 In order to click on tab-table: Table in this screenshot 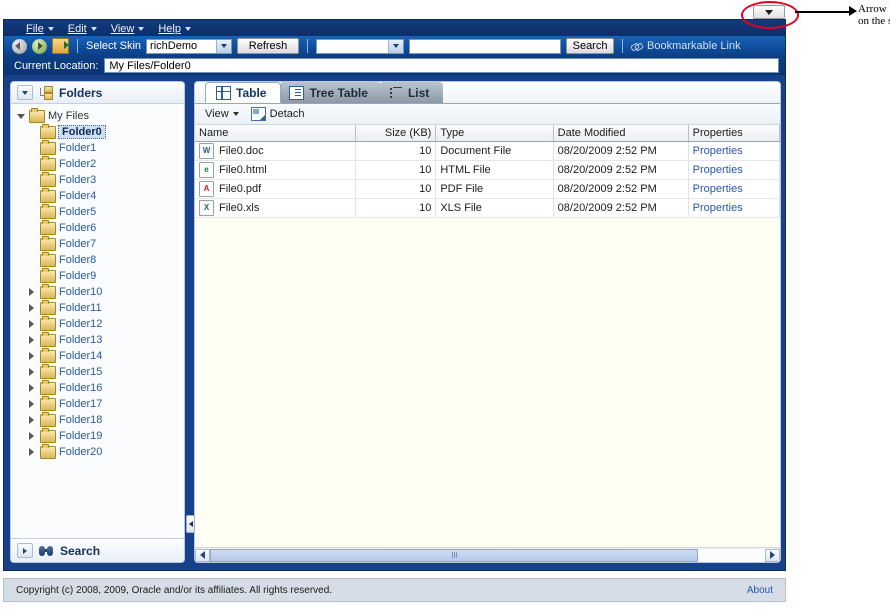, I will do `click(243, 92)`.